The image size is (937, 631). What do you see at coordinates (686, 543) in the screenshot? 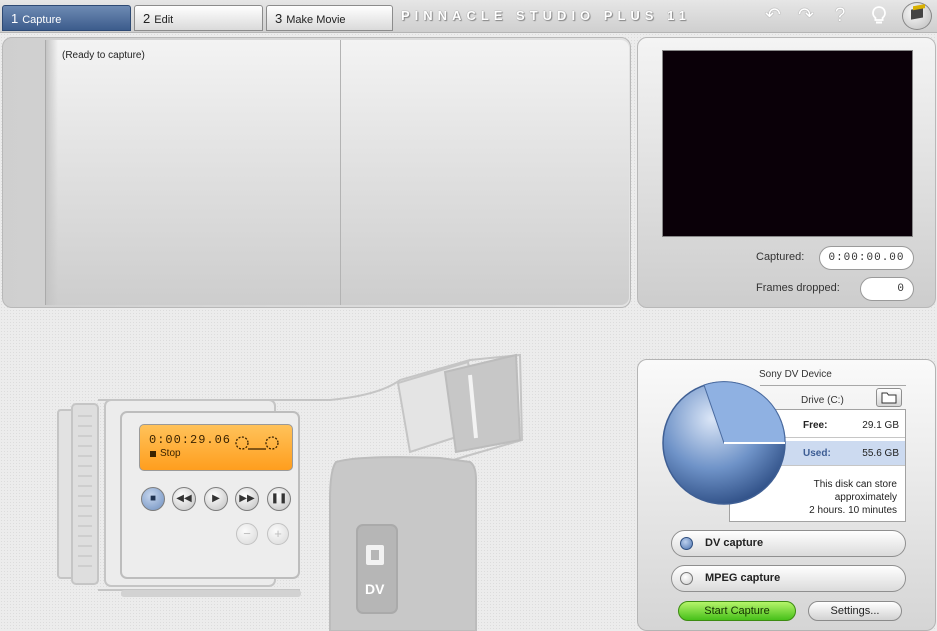
I see `radio-selected-icon` at bounding box center [686, 543].